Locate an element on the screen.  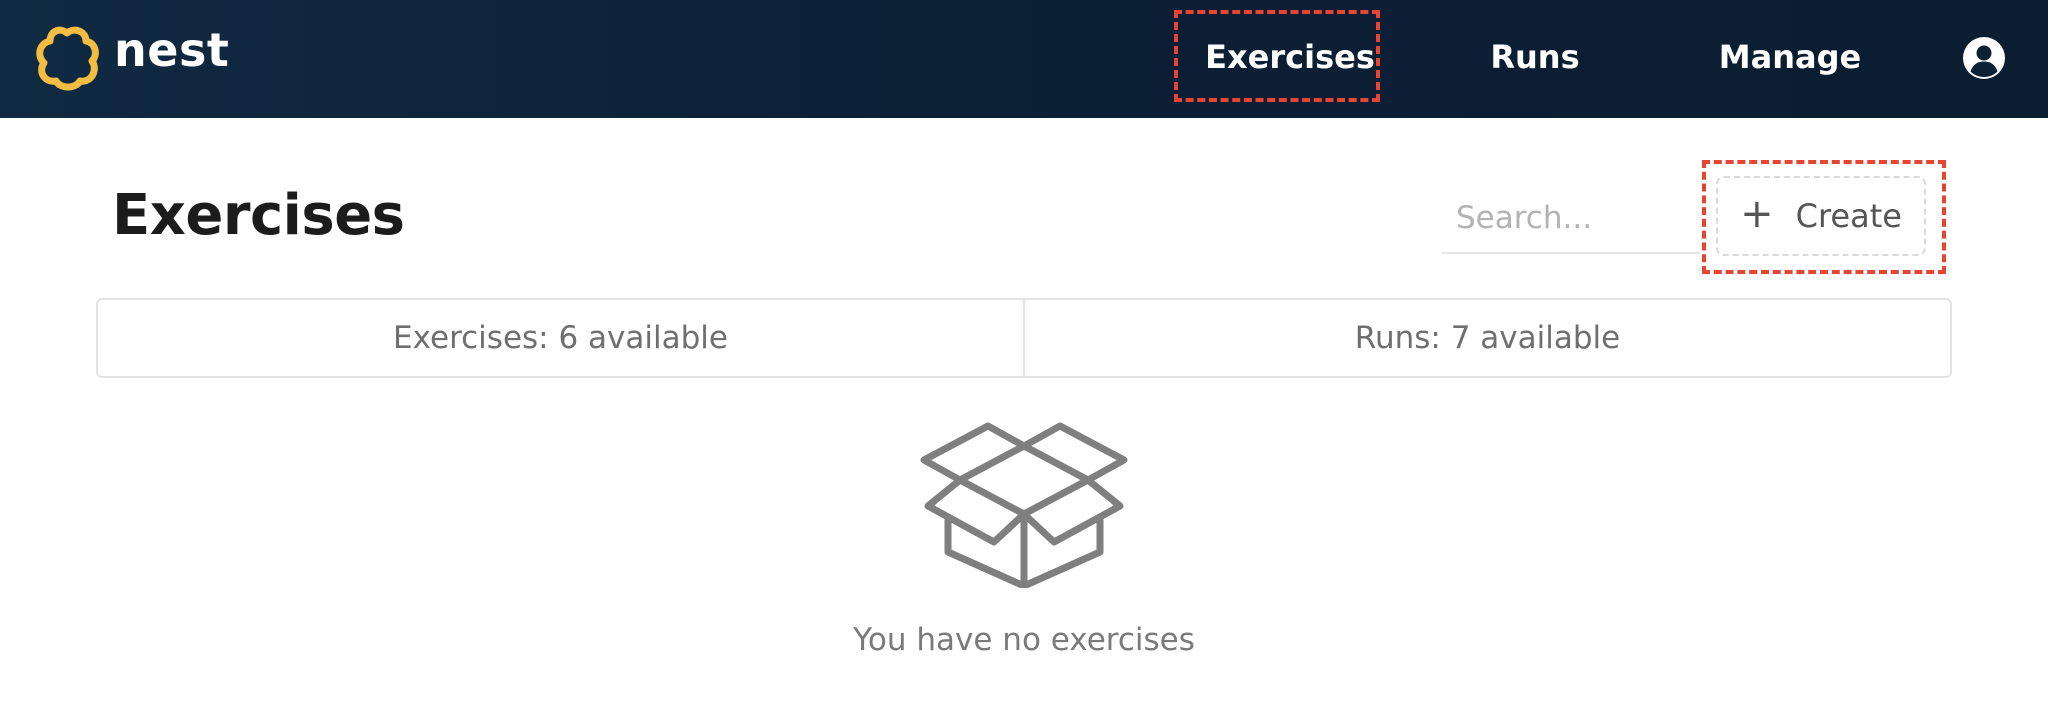
exercises-count: Exercises: 6 available is located at coordinates (560, 338).